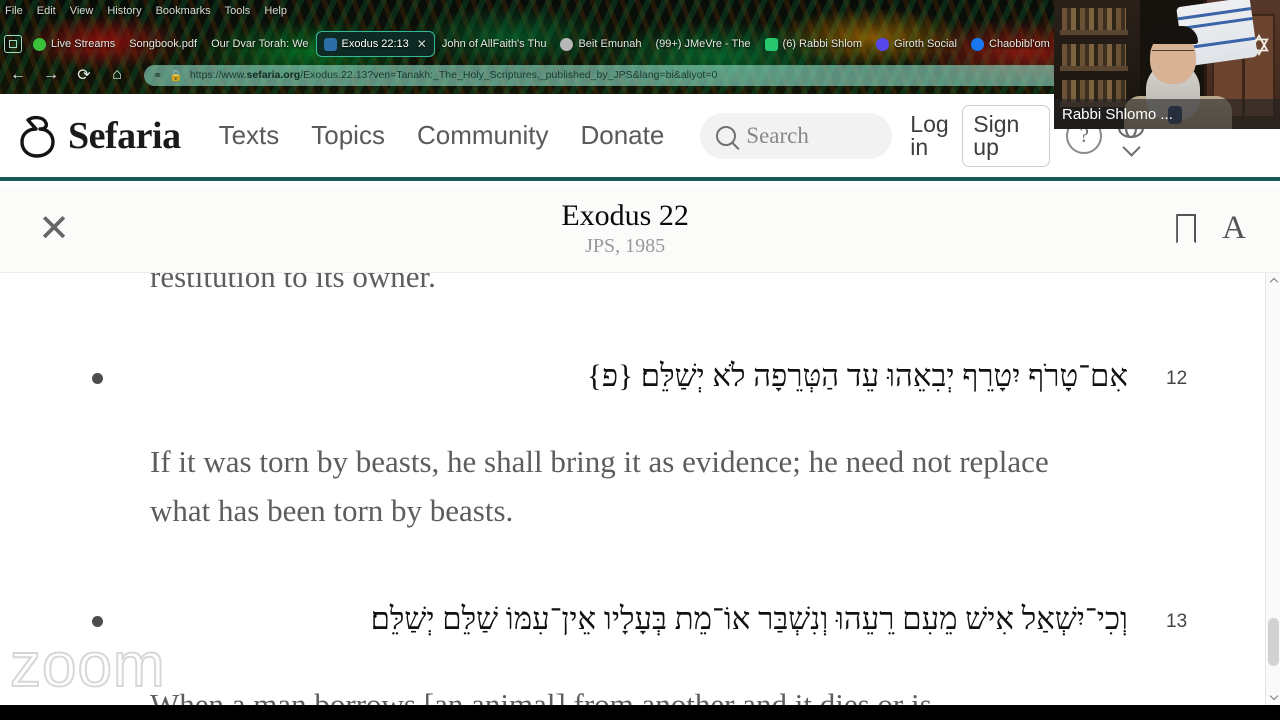 The width and height of the screenshot is (1280, 720). Describe the element at coordinates (1173, 54) in the screenshot. I see `glasses` at that location.